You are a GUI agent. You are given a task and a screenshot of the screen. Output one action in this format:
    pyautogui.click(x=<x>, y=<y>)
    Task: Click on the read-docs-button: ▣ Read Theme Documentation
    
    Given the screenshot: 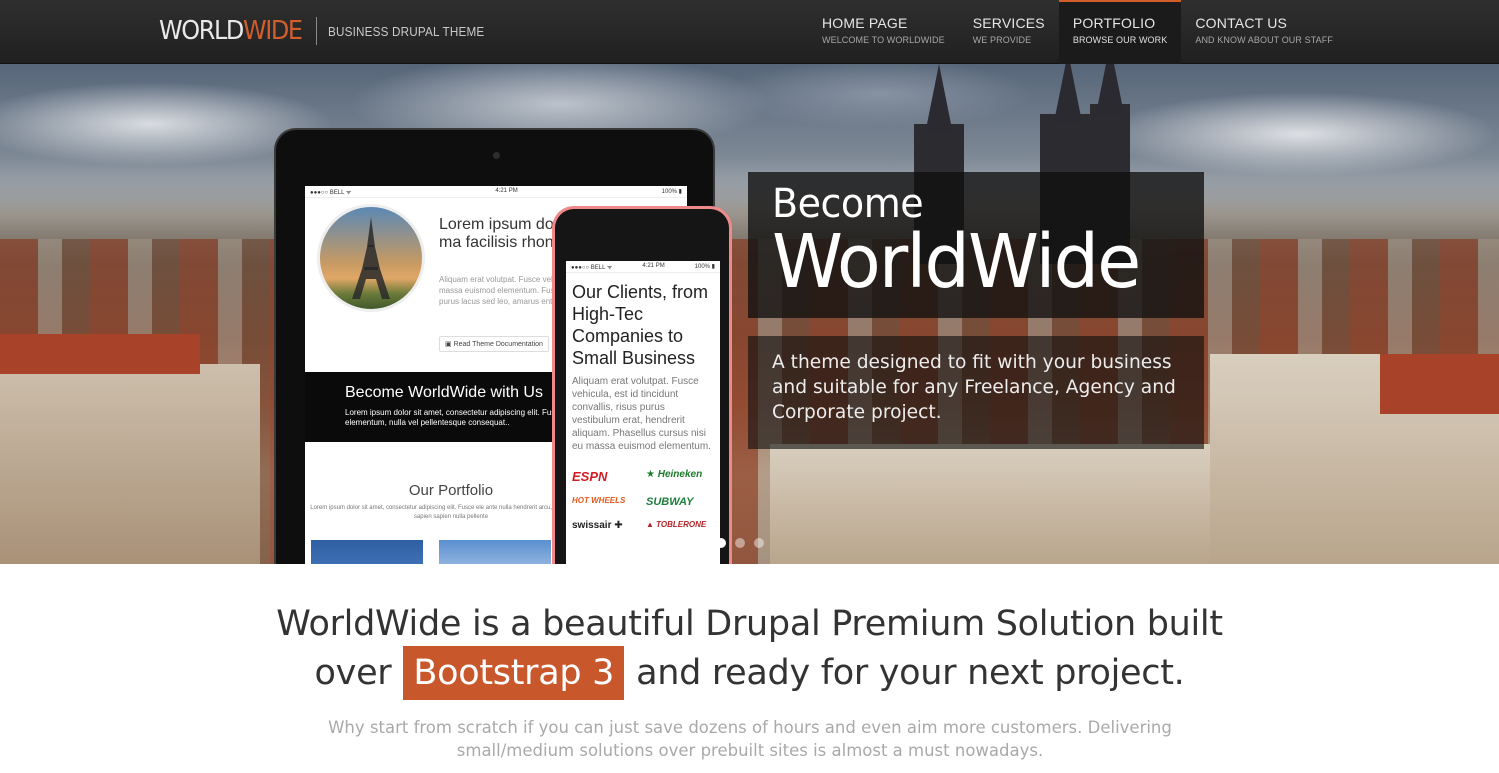 What is the action you would take?
    pyautogui.click(x=494, y=344)
    